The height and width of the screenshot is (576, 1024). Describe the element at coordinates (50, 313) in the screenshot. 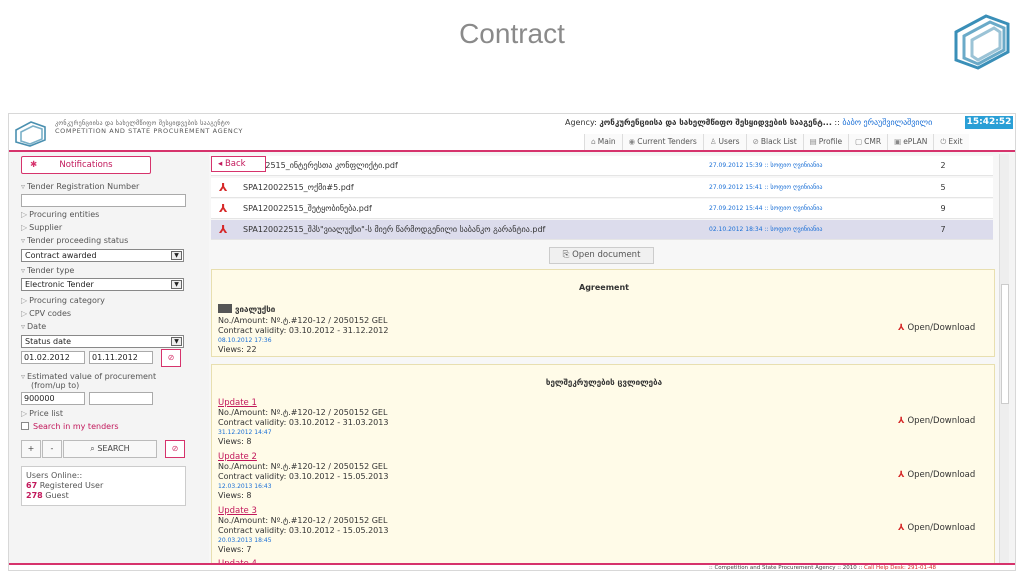

I see `label-text: CPV codes` at that location.